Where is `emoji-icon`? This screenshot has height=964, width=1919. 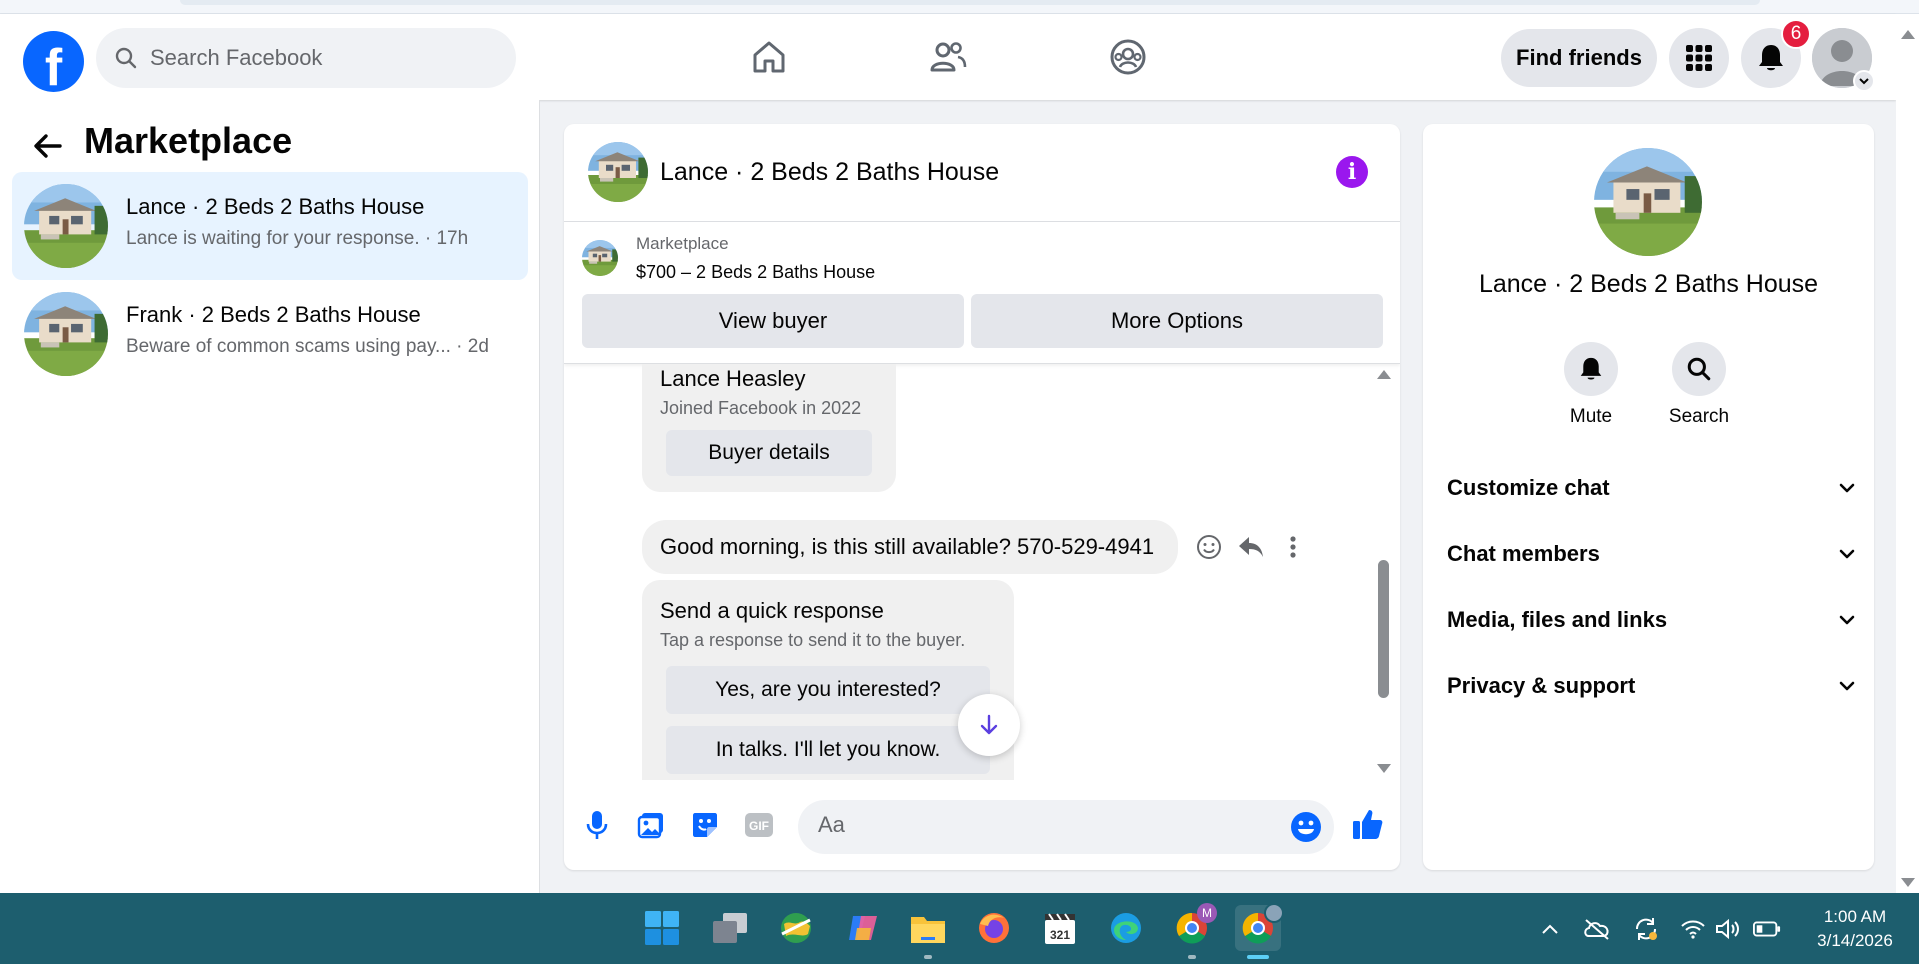
emoji-icon is located at coordinates (1306, 829).